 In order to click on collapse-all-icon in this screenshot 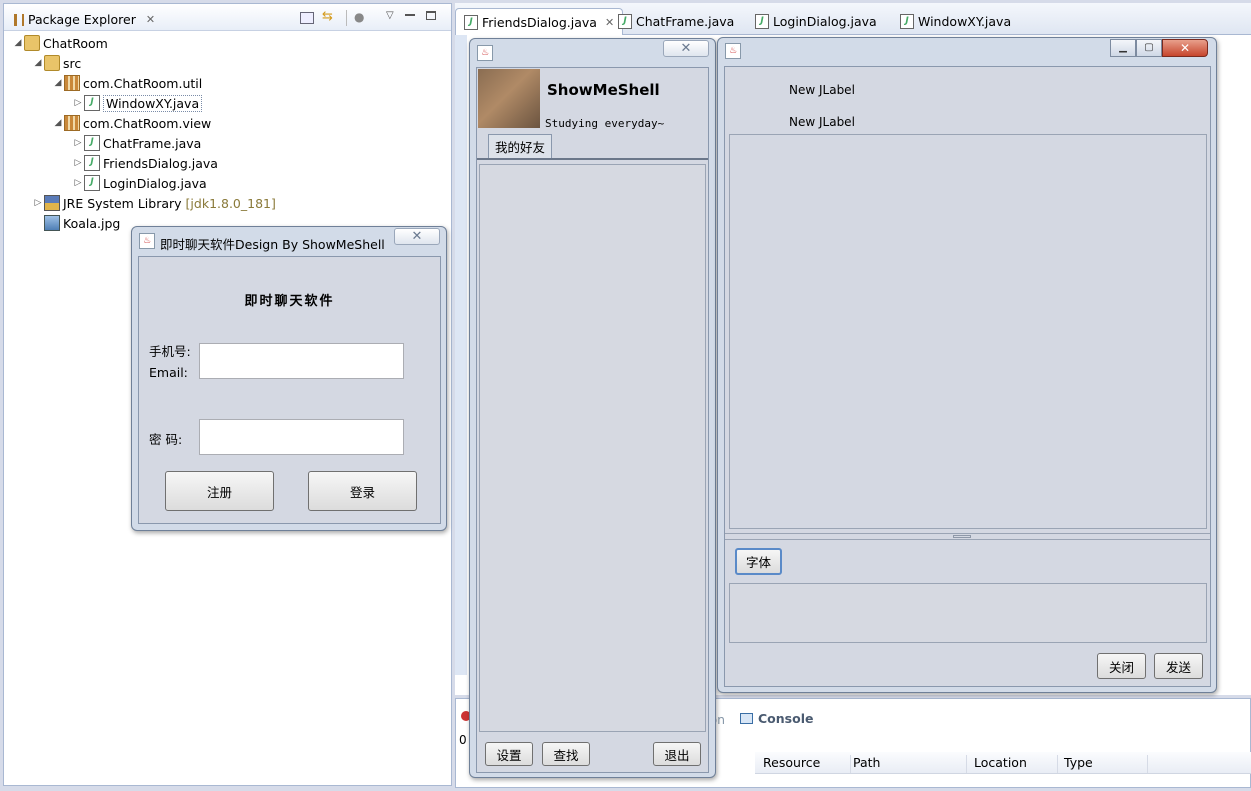, I will do `click(307, 18)`.